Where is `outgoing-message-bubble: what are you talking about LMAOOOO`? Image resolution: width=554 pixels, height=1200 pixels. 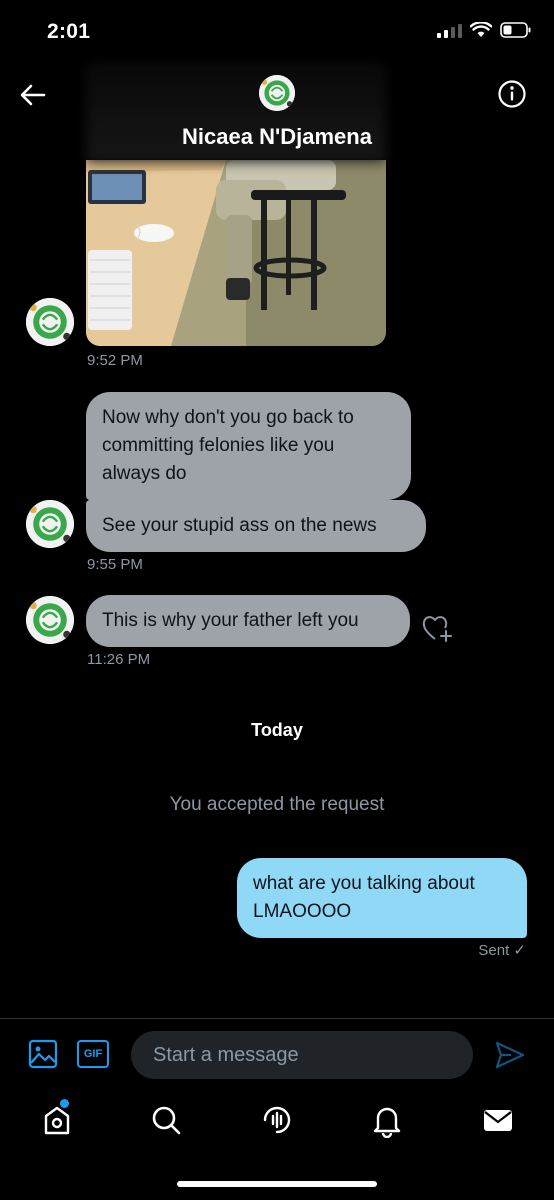
outgoing-message-bubble: what are you talking about LMAOOOO is located at coordinates (382, 898).